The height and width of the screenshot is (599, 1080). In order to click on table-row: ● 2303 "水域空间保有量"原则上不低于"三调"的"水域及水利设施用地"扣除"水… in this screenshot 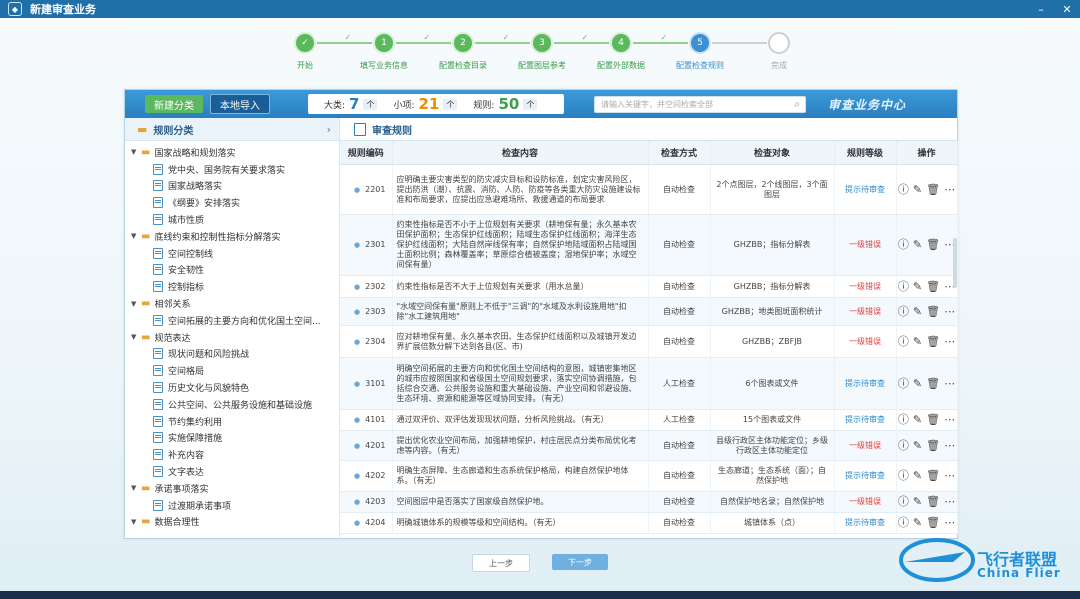, I will do `click(649, 311)`.